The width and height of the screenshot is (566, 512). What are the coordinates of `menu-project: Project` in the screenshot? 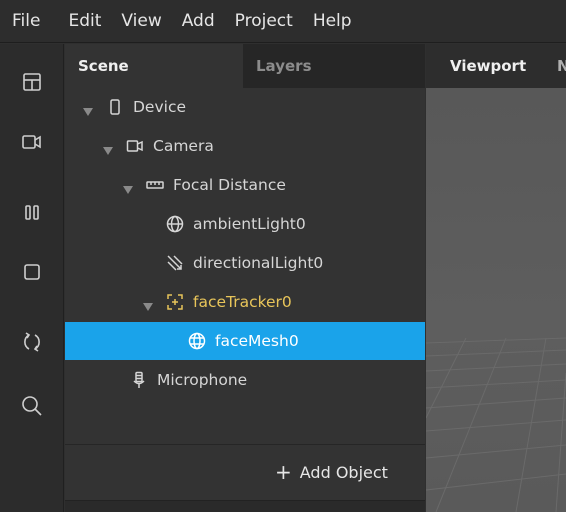 It's located at (264, 21).